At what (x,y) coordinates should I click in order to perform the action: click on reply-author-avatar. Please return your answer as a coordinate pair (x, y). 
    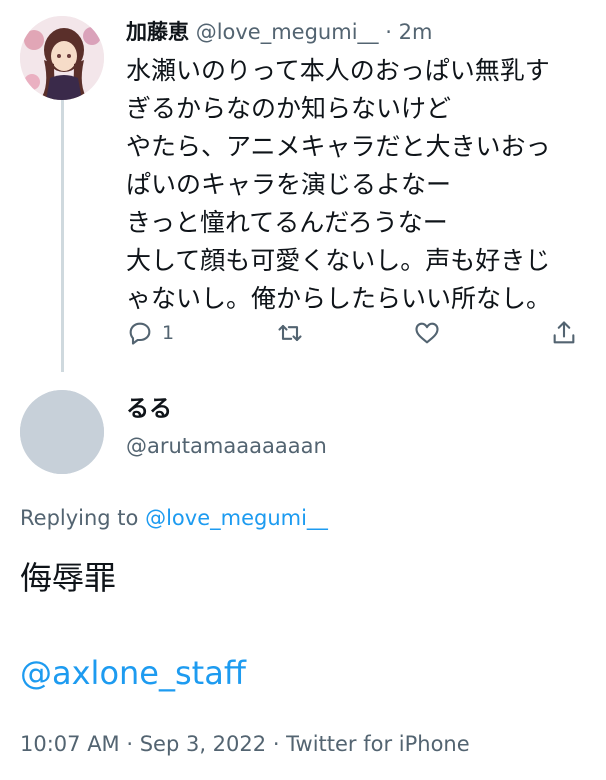
    Looking at the image, I should click on (62, 432).